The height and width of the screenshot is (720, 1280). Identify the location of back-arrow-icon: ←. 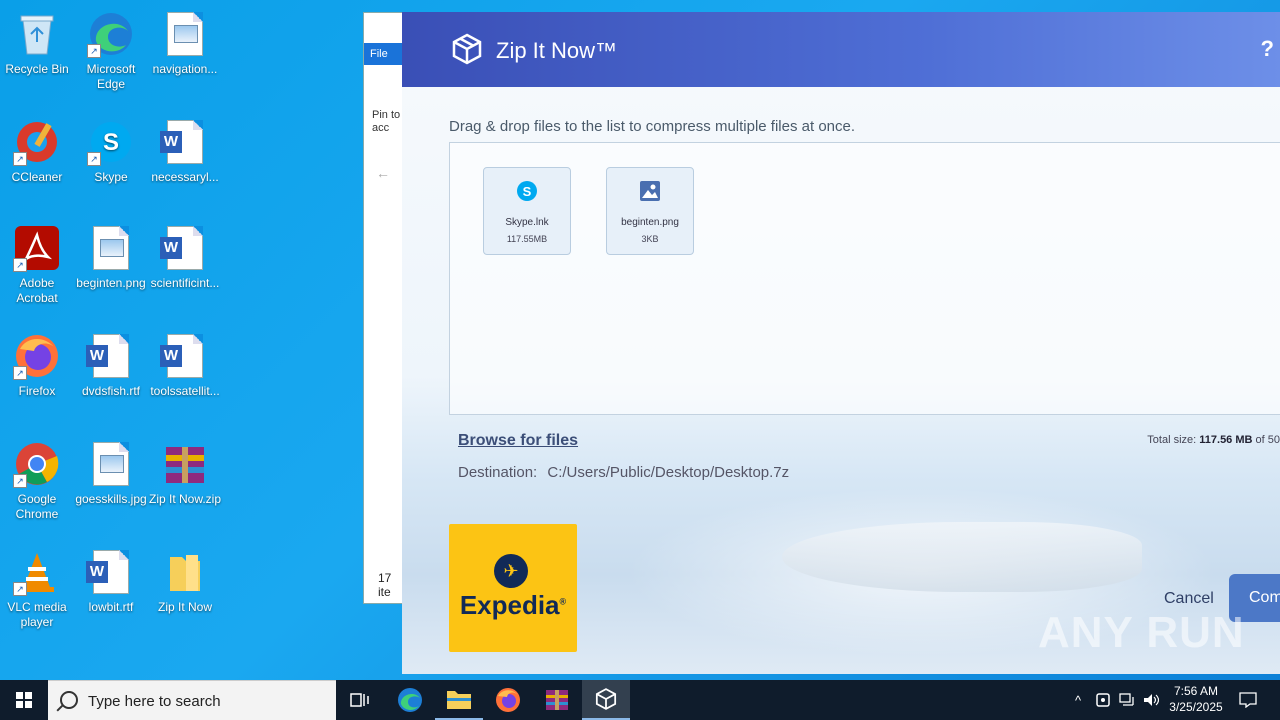
(383, 173).